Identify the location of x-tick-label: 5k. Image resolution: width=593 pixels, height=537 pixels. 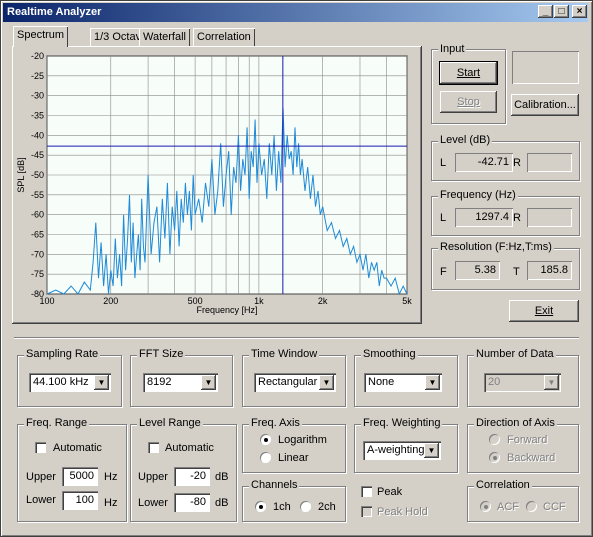
(407, 301).